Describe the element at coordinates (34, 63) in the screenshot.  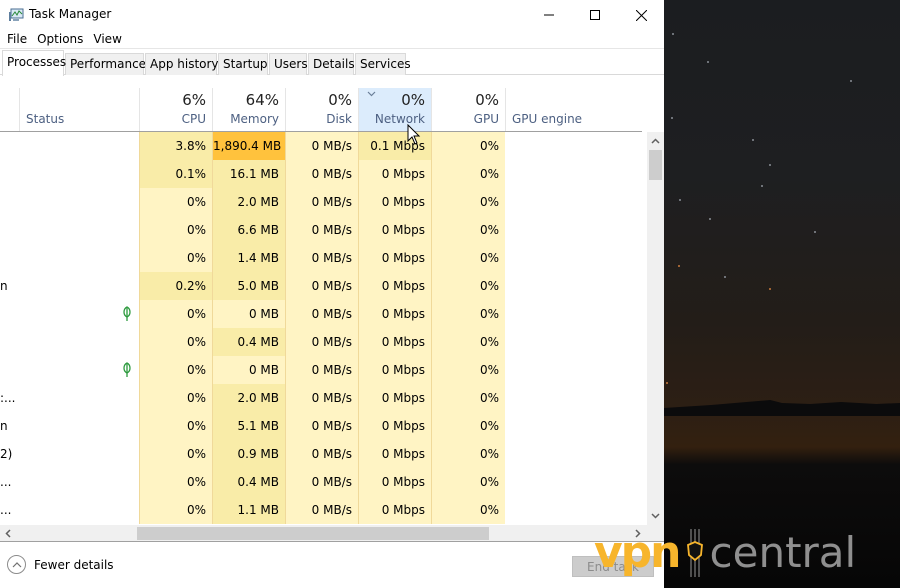
I see `tab-processes: Processes` at that location.